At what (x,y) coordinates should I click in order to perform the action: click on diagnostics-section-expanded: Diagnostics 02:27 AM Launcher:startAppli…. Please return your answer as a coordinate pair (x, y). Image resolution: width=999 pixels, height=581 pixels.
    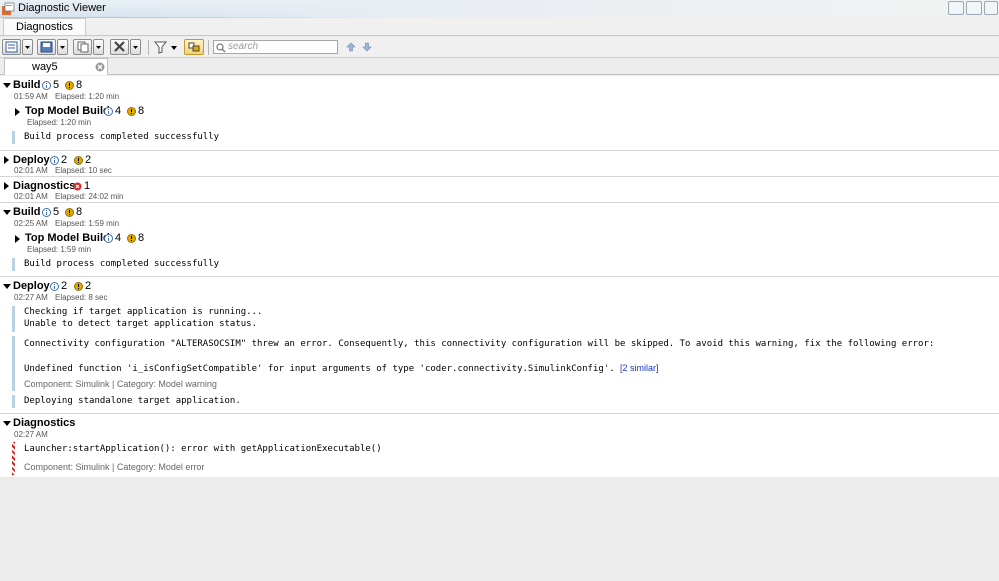
    Looking at the image, I should click on (499, 445).